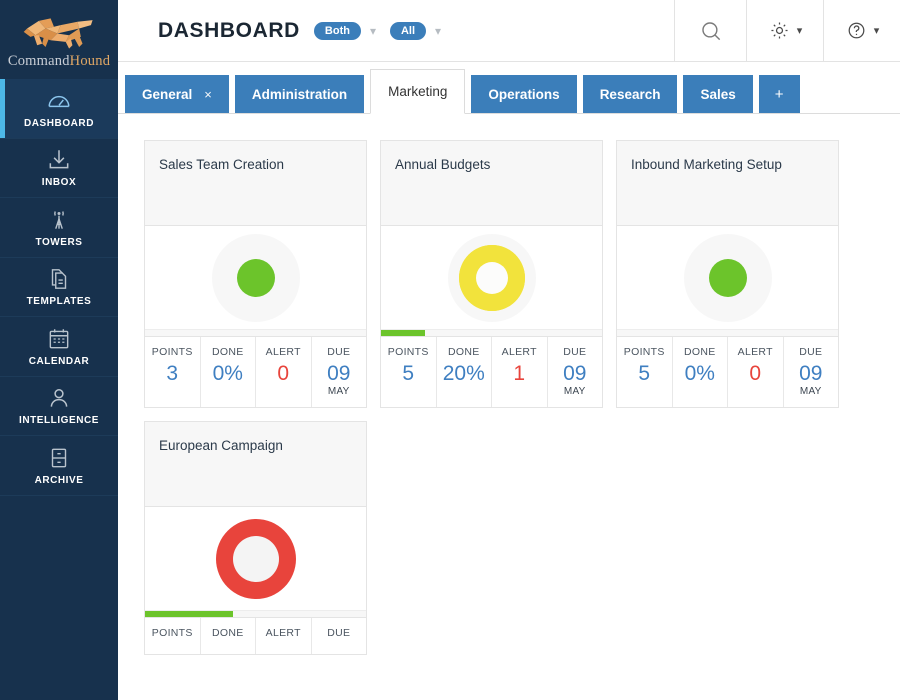 The height and width of the screenshot is (700, 900). What do you see at coordinates (408, 30) in the screenshot?
I see `filter-range-badge: All` at bounding box center [408, 30].